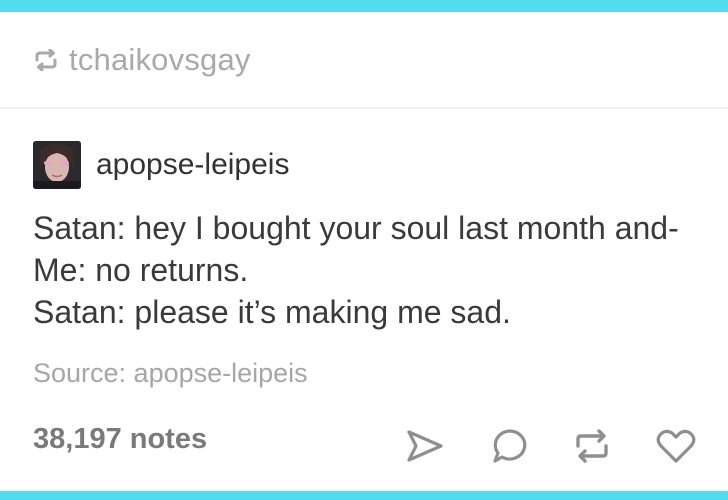 The height and width of the screenshot is (500, 728). I want to click on post-author: apopse-leipeis, so click(161, 165).